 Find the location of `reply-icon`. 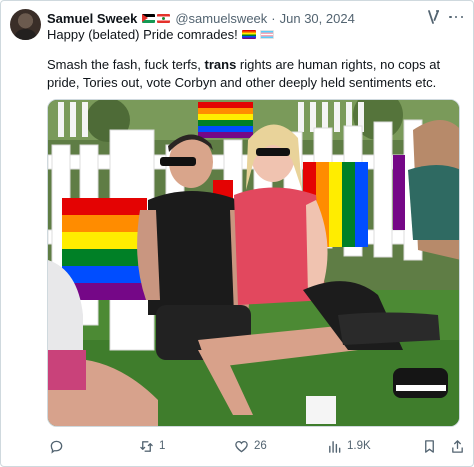

reply-icon is located at coordinates (56, 447).